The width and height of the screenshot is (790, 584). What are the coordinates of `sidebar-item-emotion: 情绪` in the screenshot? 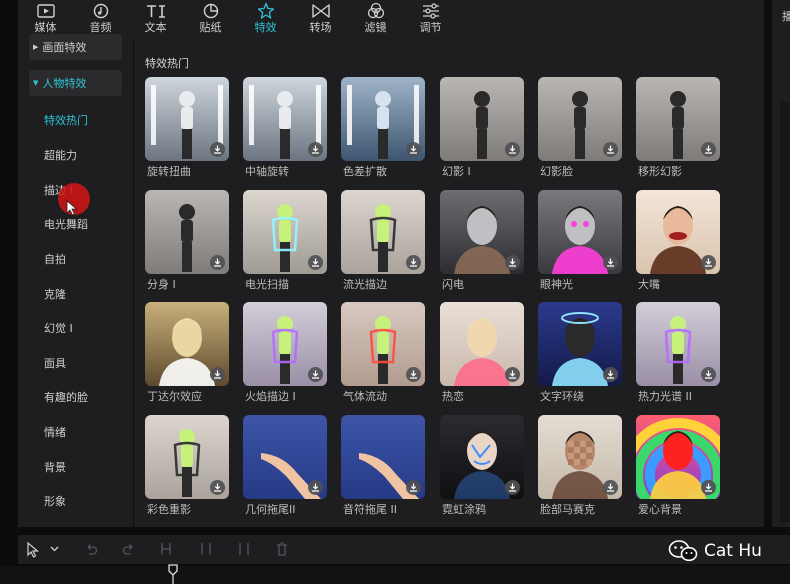 It's located at (55, 432).